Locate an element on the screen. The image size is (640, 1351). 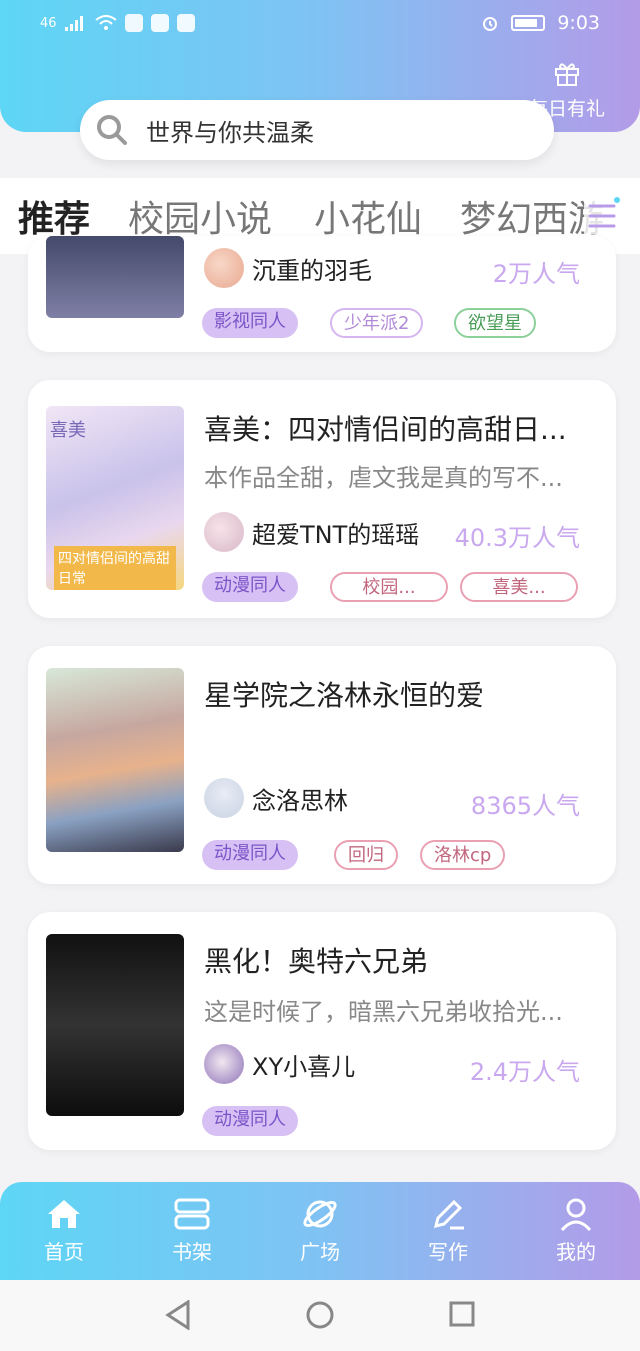
book-card: 沉重的羽毛 2万人气 影视同人 少年派2 欲望星 is located at coordinates (322, 294).